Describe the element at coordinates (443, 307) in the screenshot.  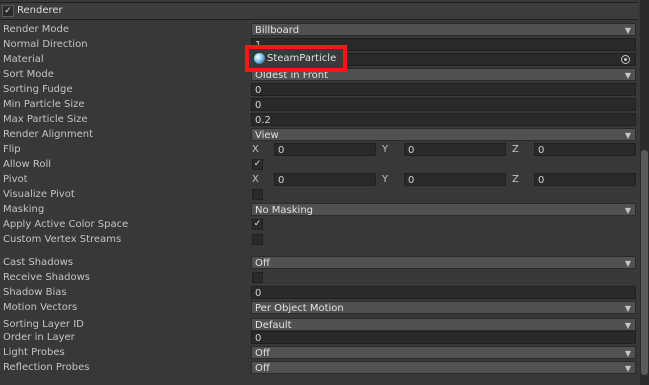
I see `motion-vectors-dropdown: Per Object Motion ▼` at that location.